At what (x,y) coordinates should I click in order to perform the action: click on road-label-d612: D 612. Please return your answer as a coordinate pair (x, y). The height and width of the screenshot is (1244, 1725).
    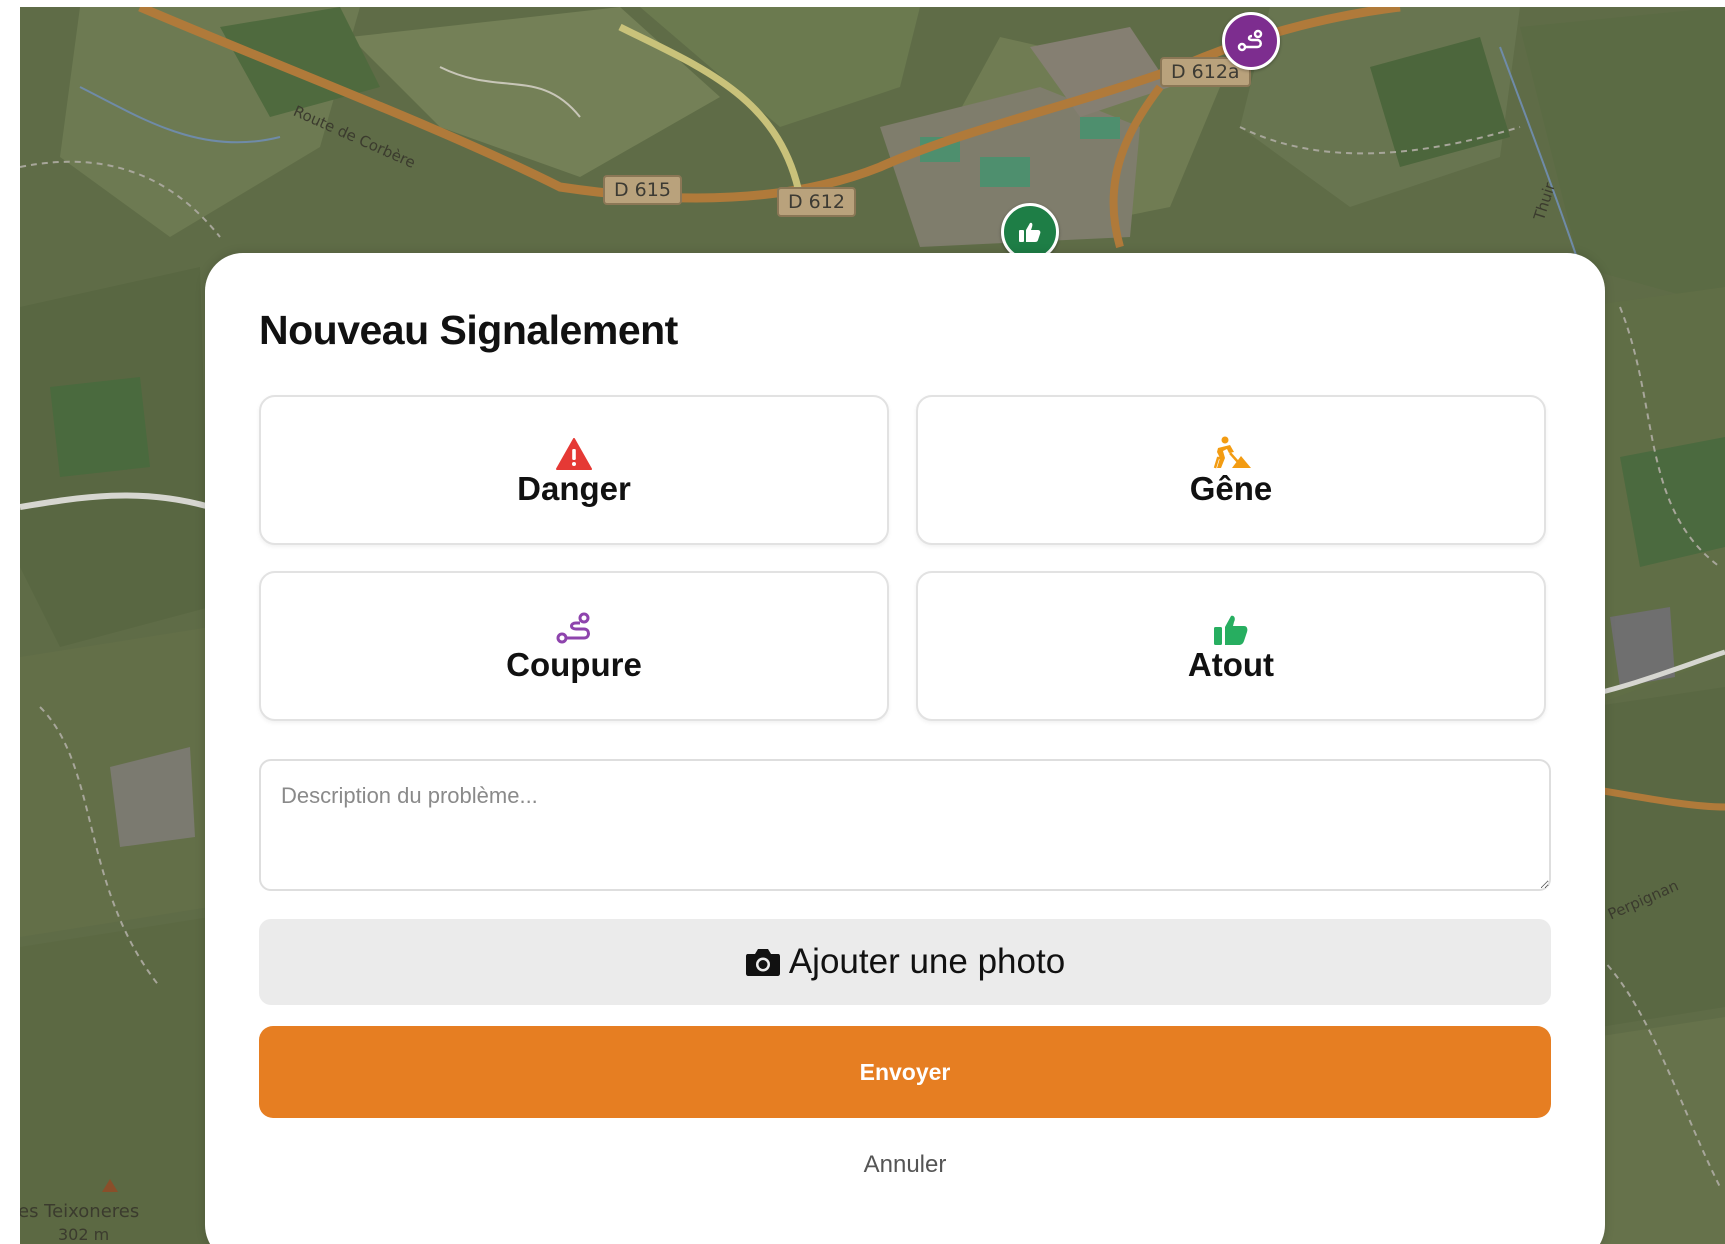
    Looking at the image, I should click on (816, 202).